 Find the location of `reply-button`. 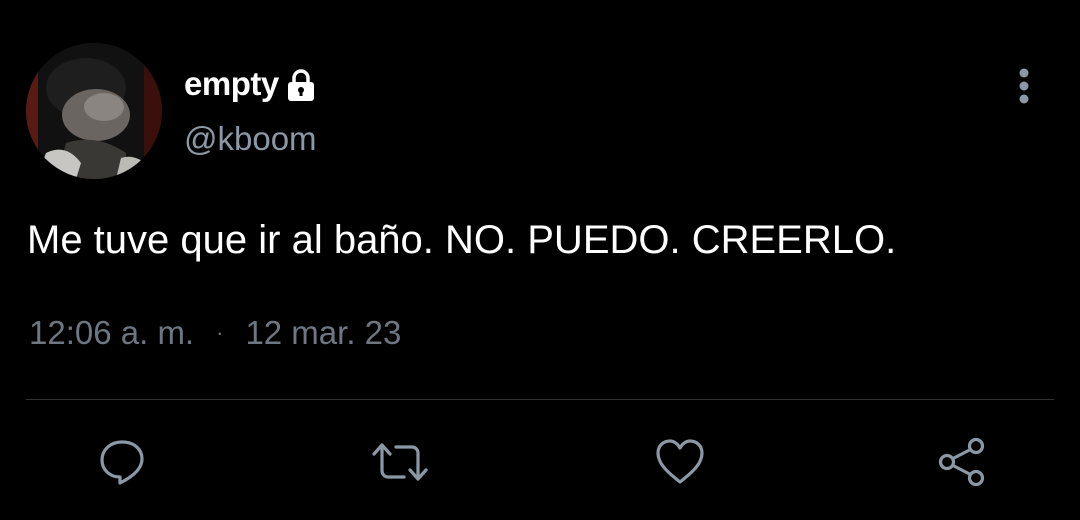

reply-button is located at coordinates (122, 462).